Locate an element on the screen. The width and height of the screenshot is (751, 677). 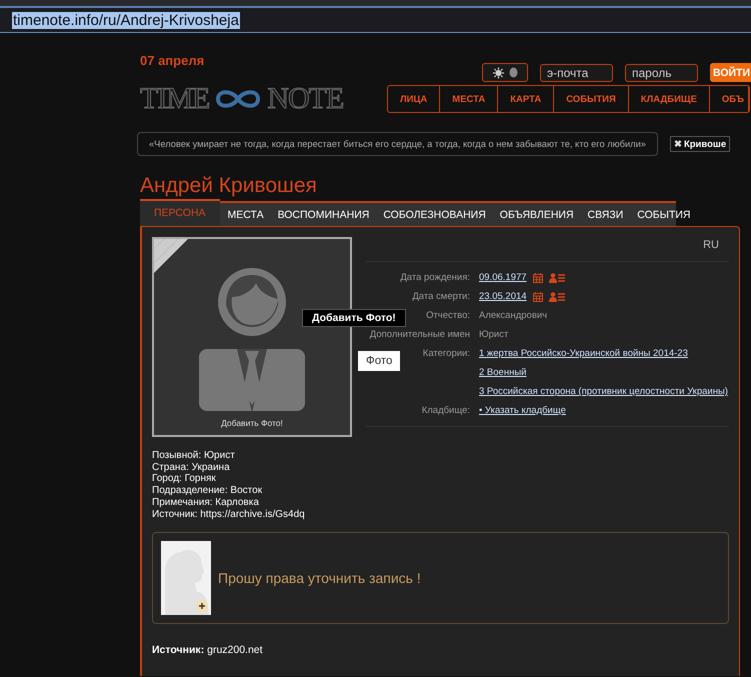
quote-text: «Человек умирает не тогда, когда перестает биться его сердце, а тогда, когда о нем забывают те, кто его любили» is located at coordinates (397, 144).